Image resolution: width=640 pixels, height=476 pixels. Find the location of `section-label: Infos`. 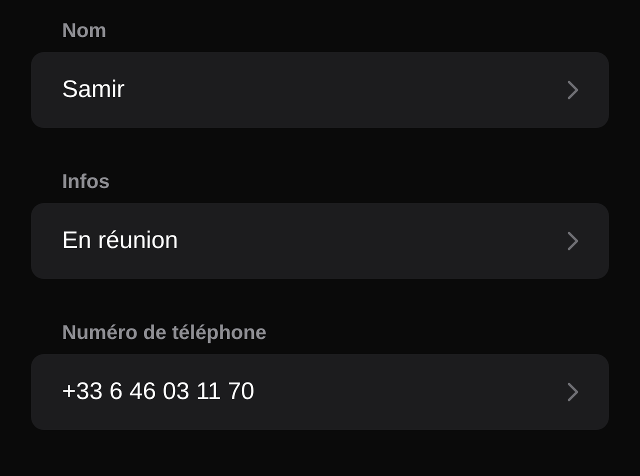

section-label: Infos is located at coordinates (86, 182).